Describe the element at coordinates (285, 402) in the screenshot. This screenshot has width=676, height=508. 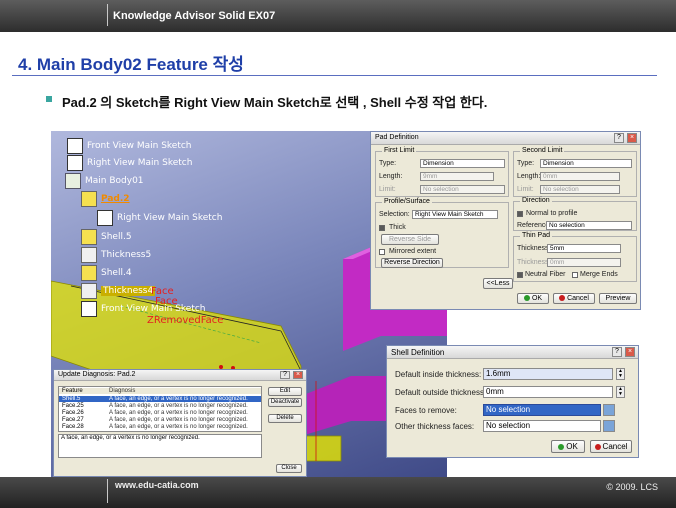
I see `deactivate-button: Deactivate` at that location.